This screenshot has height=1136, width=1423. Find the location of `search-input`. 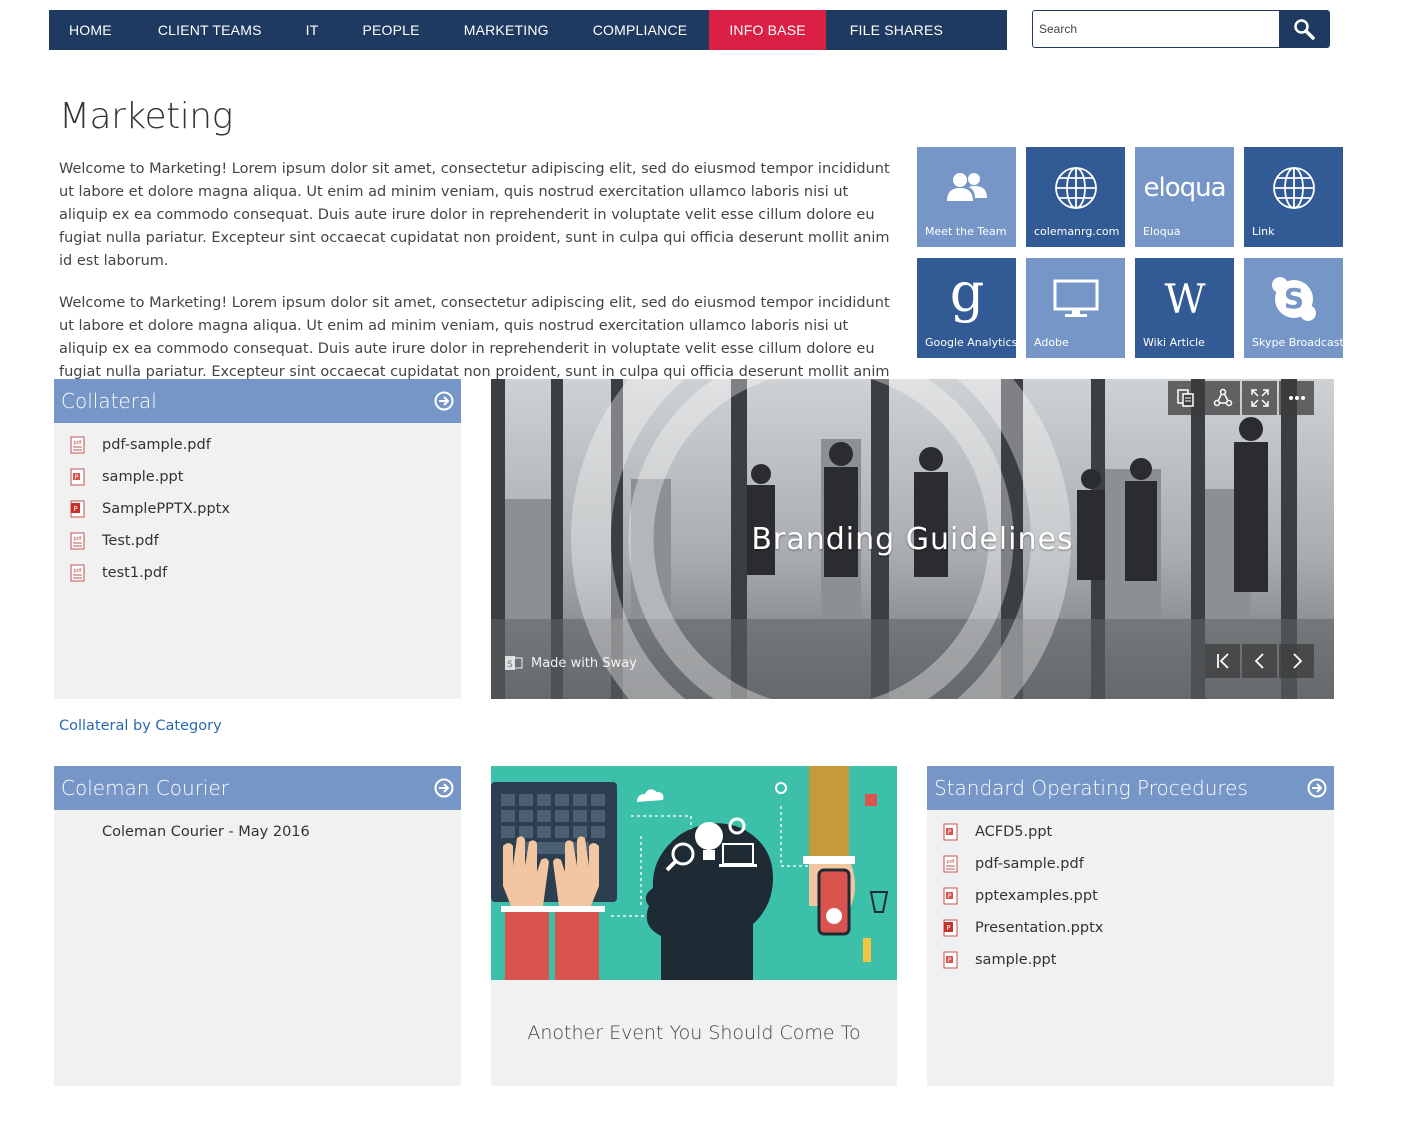

search-input is located at coordinates (1156, 29).